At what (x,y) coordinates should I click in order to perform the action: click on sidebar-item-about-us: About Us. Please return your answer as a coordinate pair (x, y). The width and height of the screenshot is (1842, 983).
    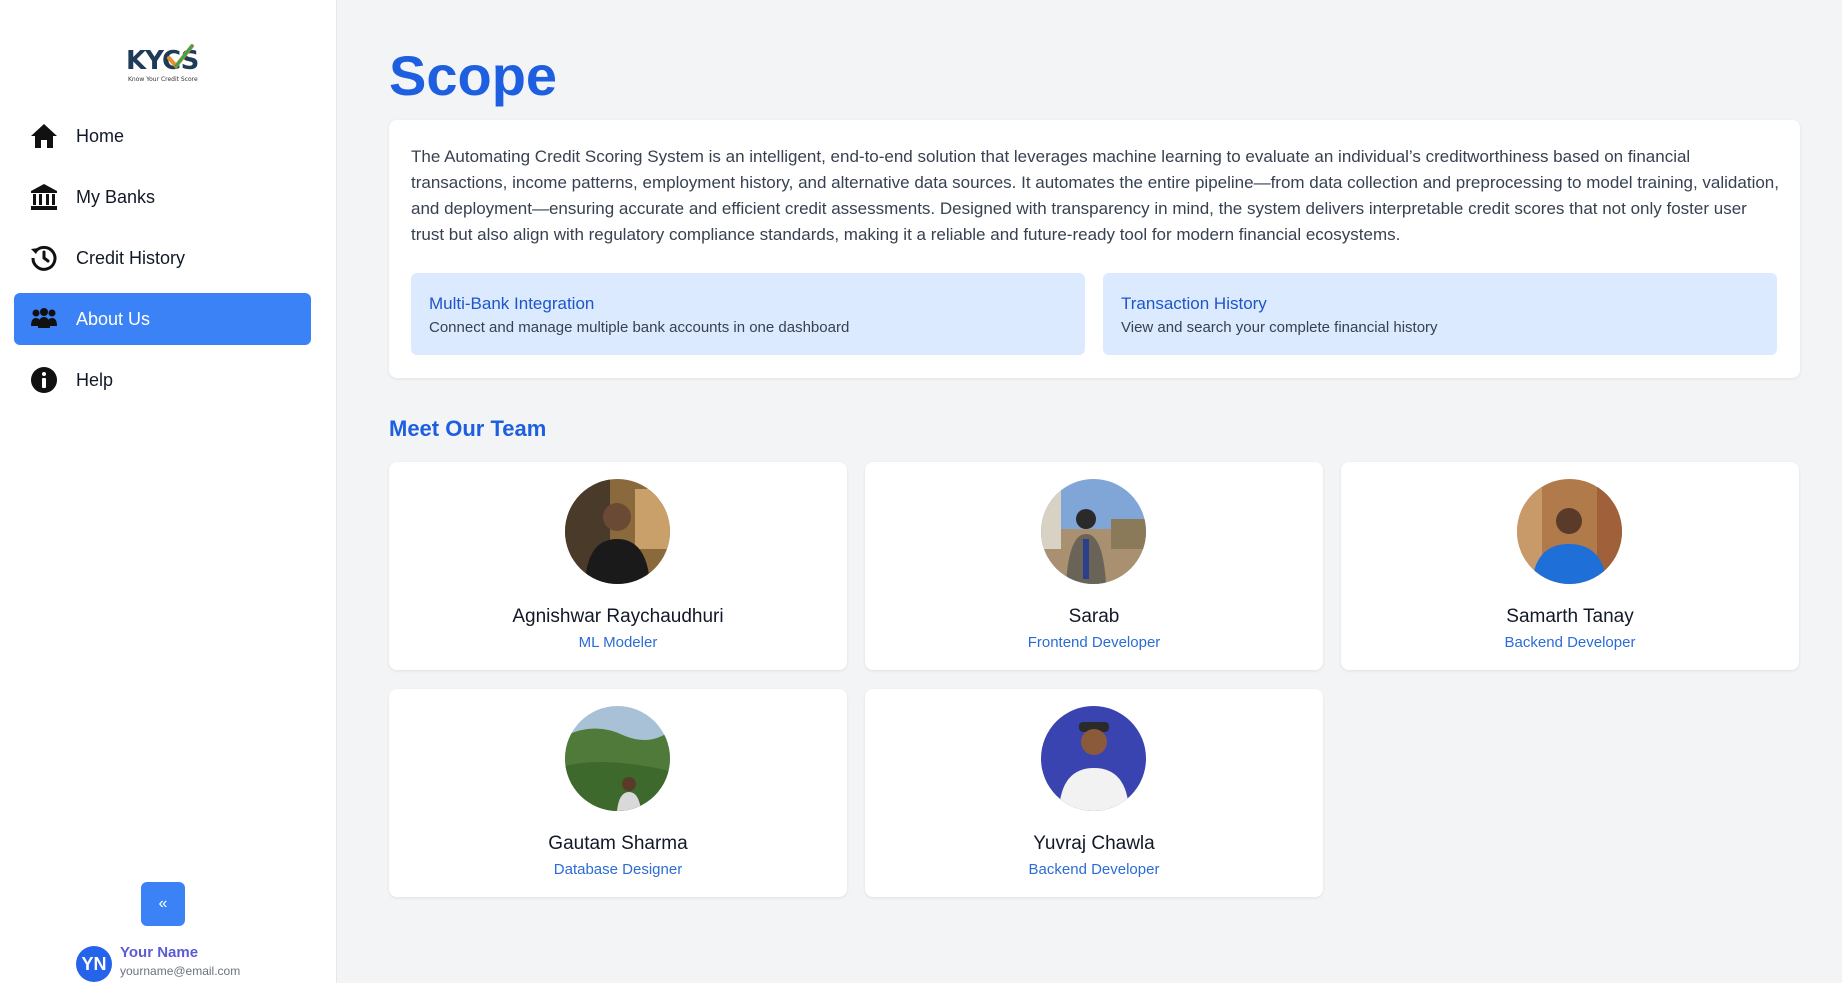
    Looking at the image, I should click on (162, 319).